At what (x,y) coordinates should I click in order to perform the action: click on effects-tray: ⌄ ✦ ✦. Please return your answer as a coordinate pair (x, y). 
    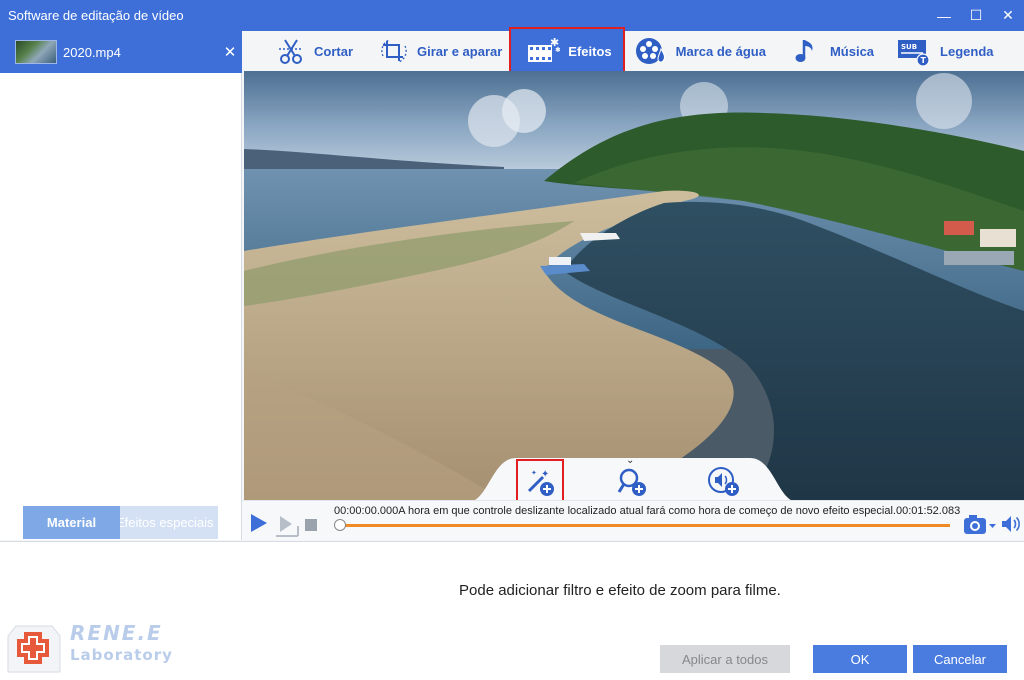
    Looking at the image, I should click on (633, 480).